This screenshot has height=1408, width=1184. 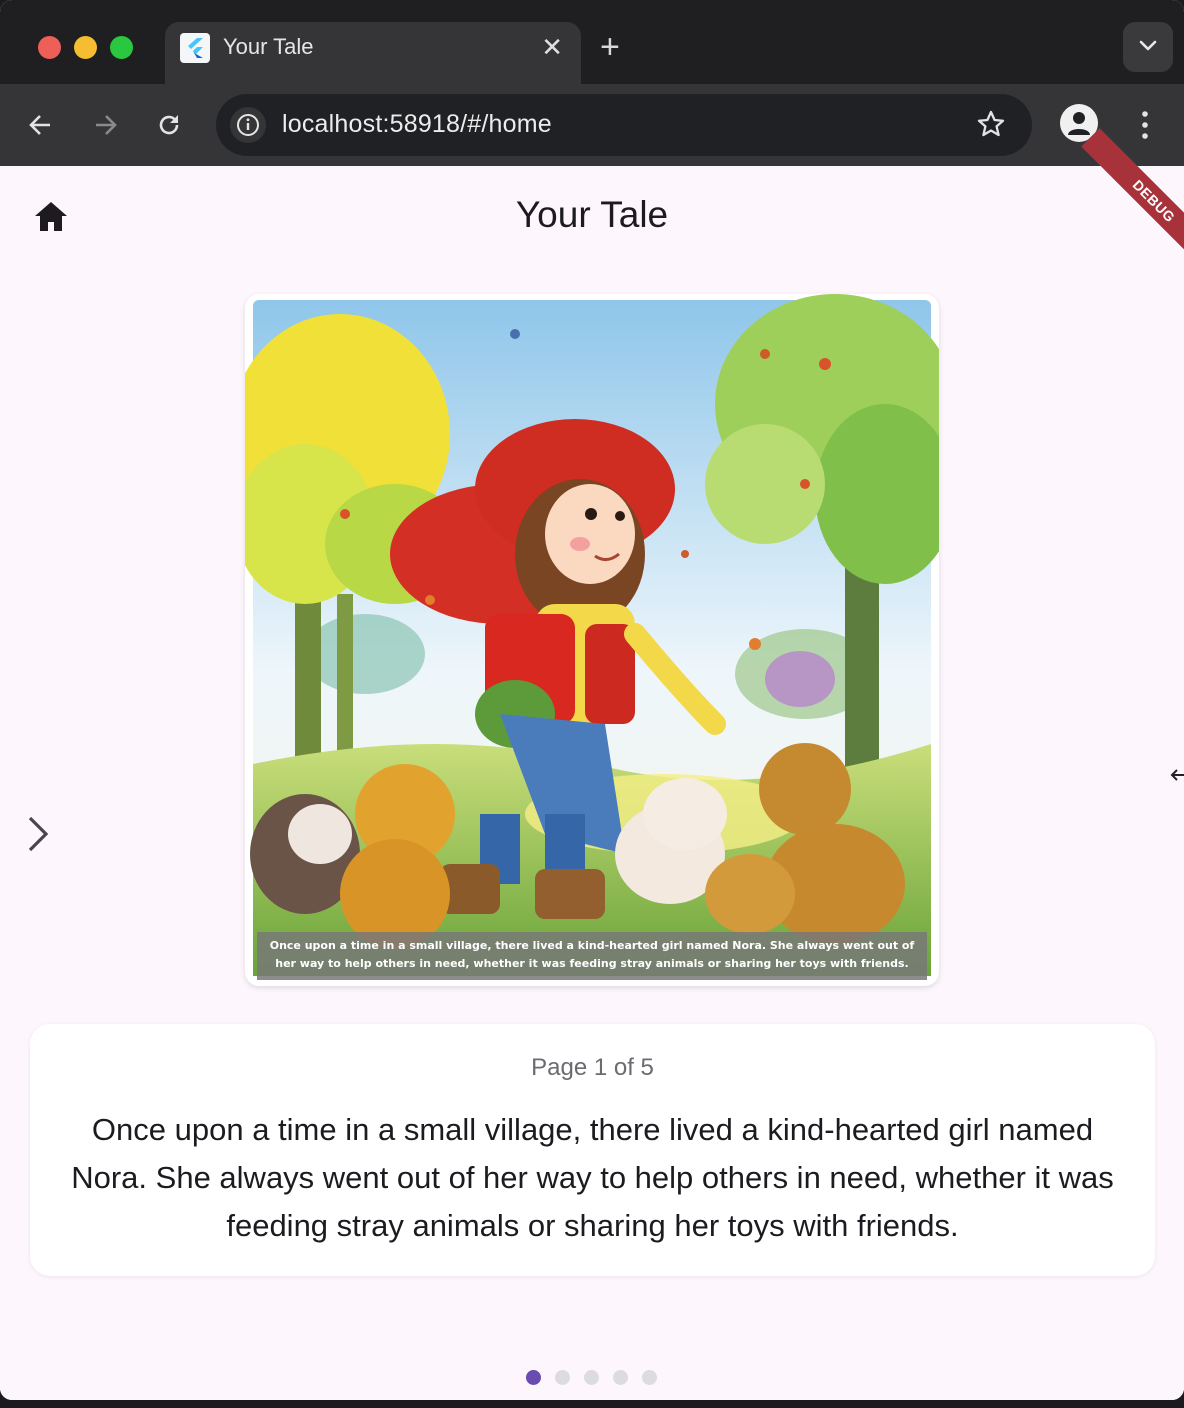 I want to click on close-window-button, so click(x=49, y=47).